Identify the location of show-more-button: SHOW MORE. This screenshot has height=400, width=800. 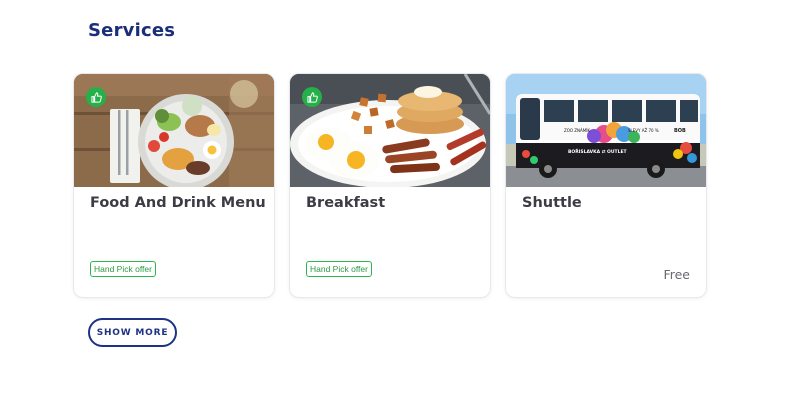
(132, 332).